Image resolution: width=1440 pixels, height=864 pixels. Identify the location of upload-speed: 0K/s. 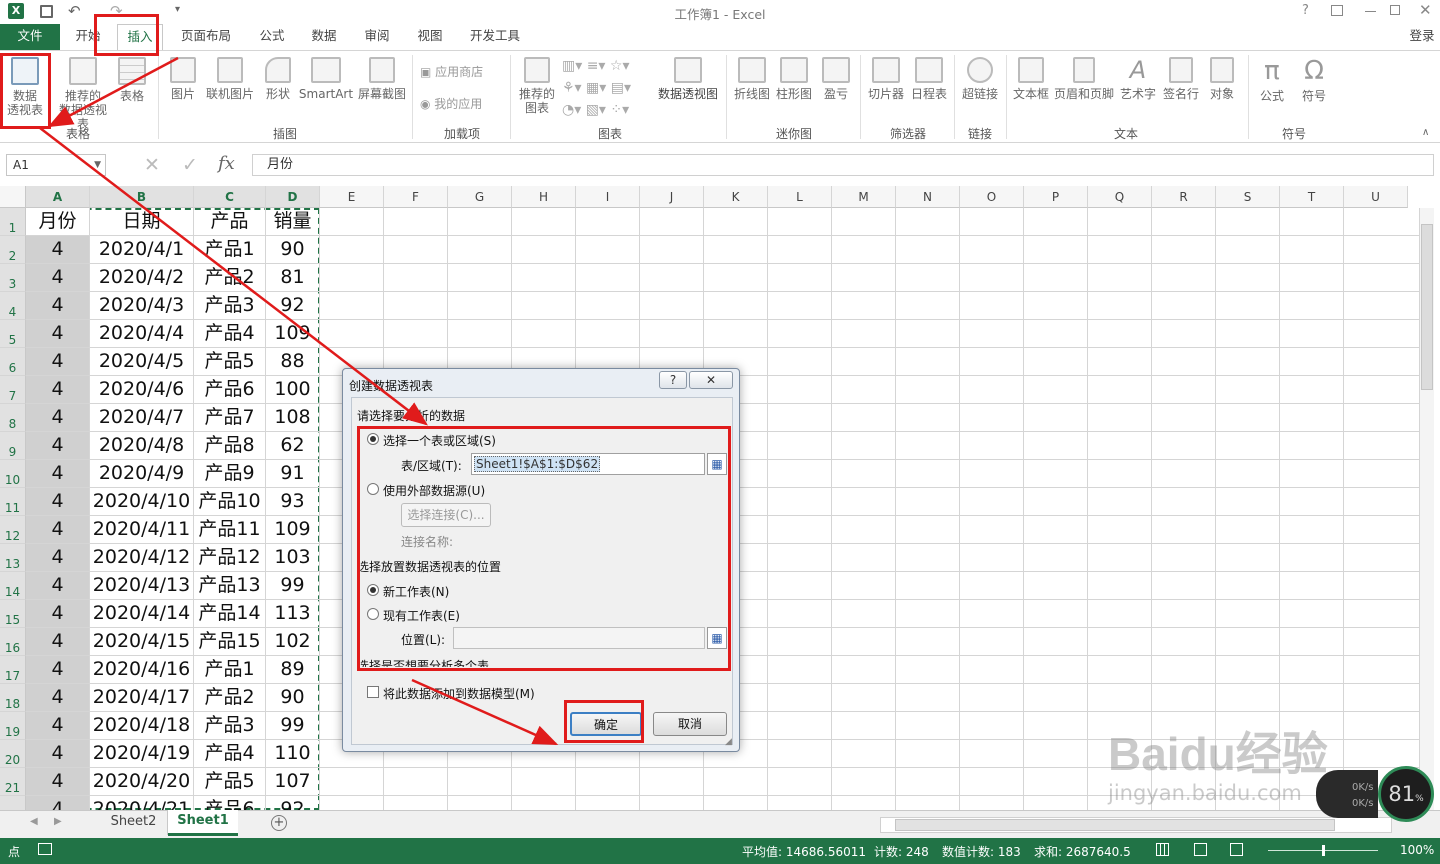
(1363, 787).